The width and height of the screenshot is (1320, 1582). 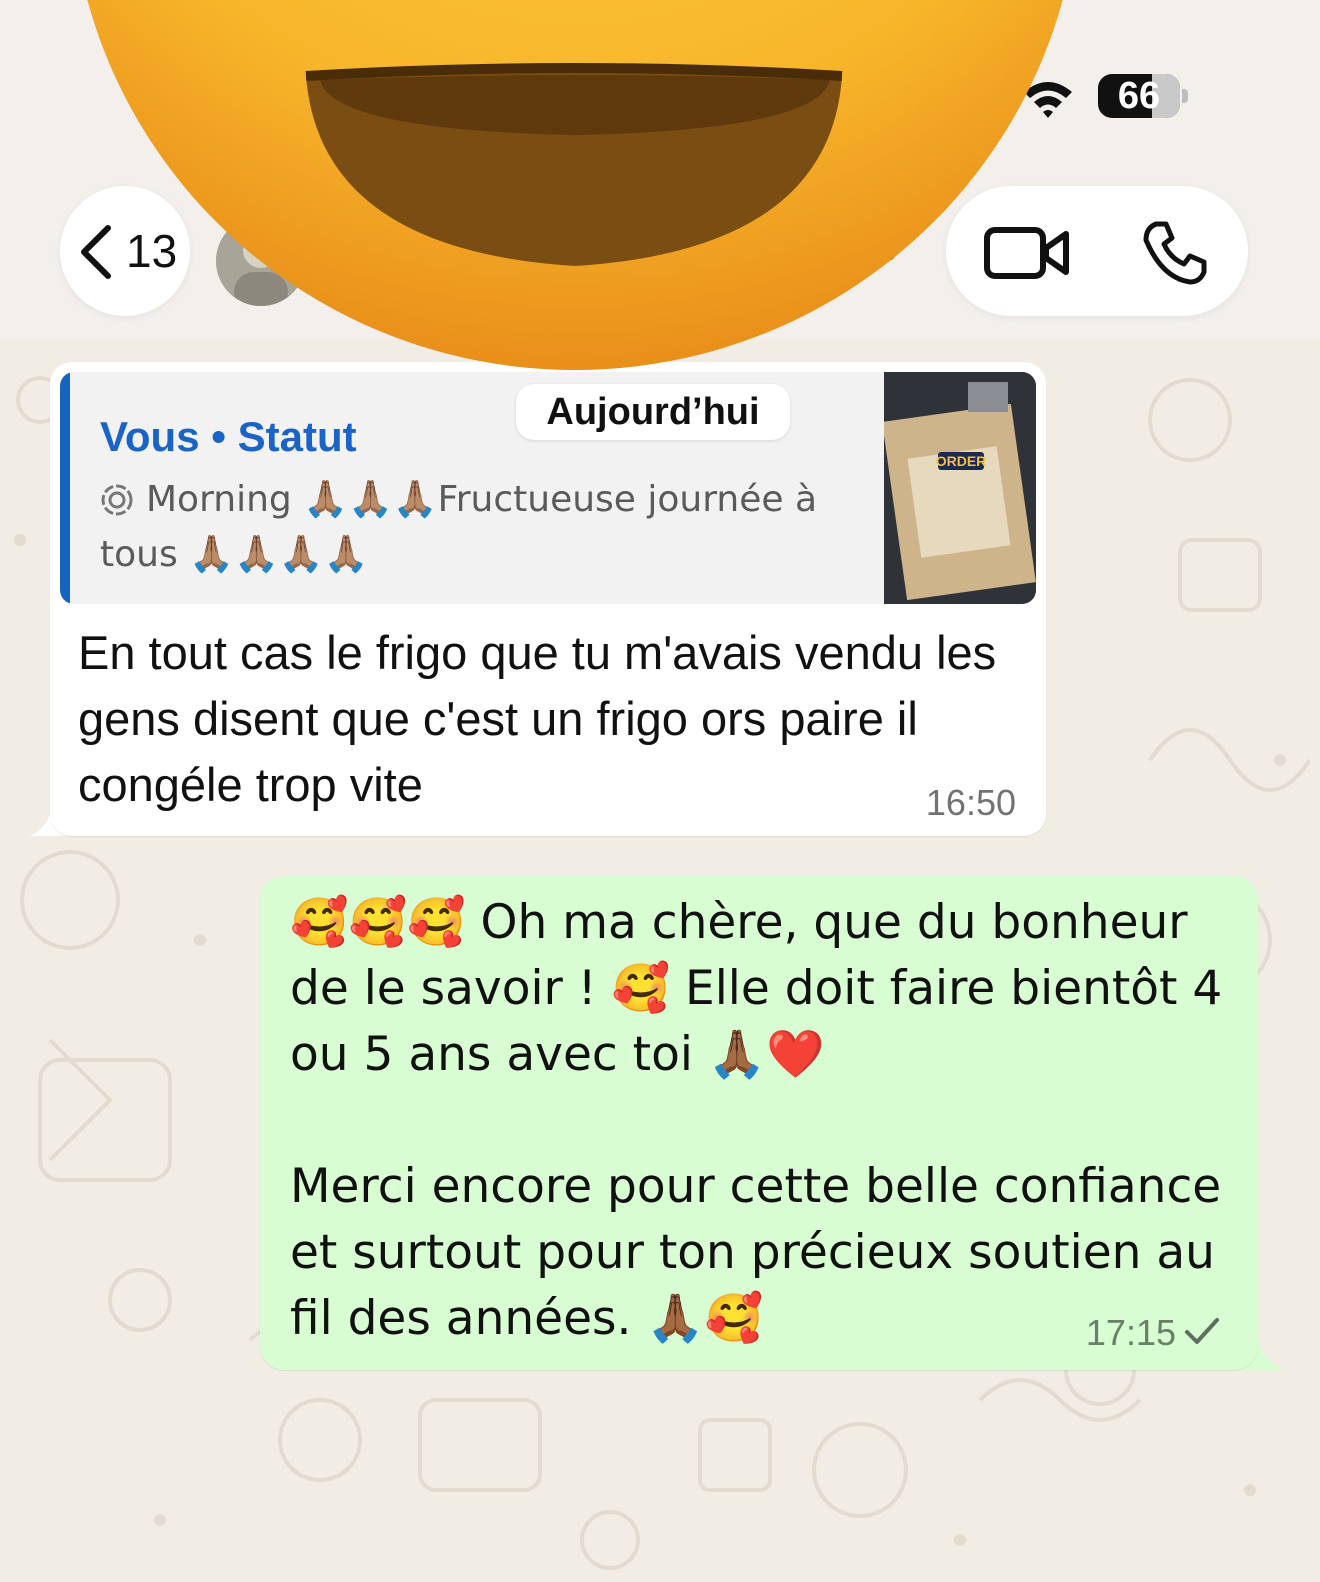 I want to click on battery-level: 66, so click(x=1139, y=96).